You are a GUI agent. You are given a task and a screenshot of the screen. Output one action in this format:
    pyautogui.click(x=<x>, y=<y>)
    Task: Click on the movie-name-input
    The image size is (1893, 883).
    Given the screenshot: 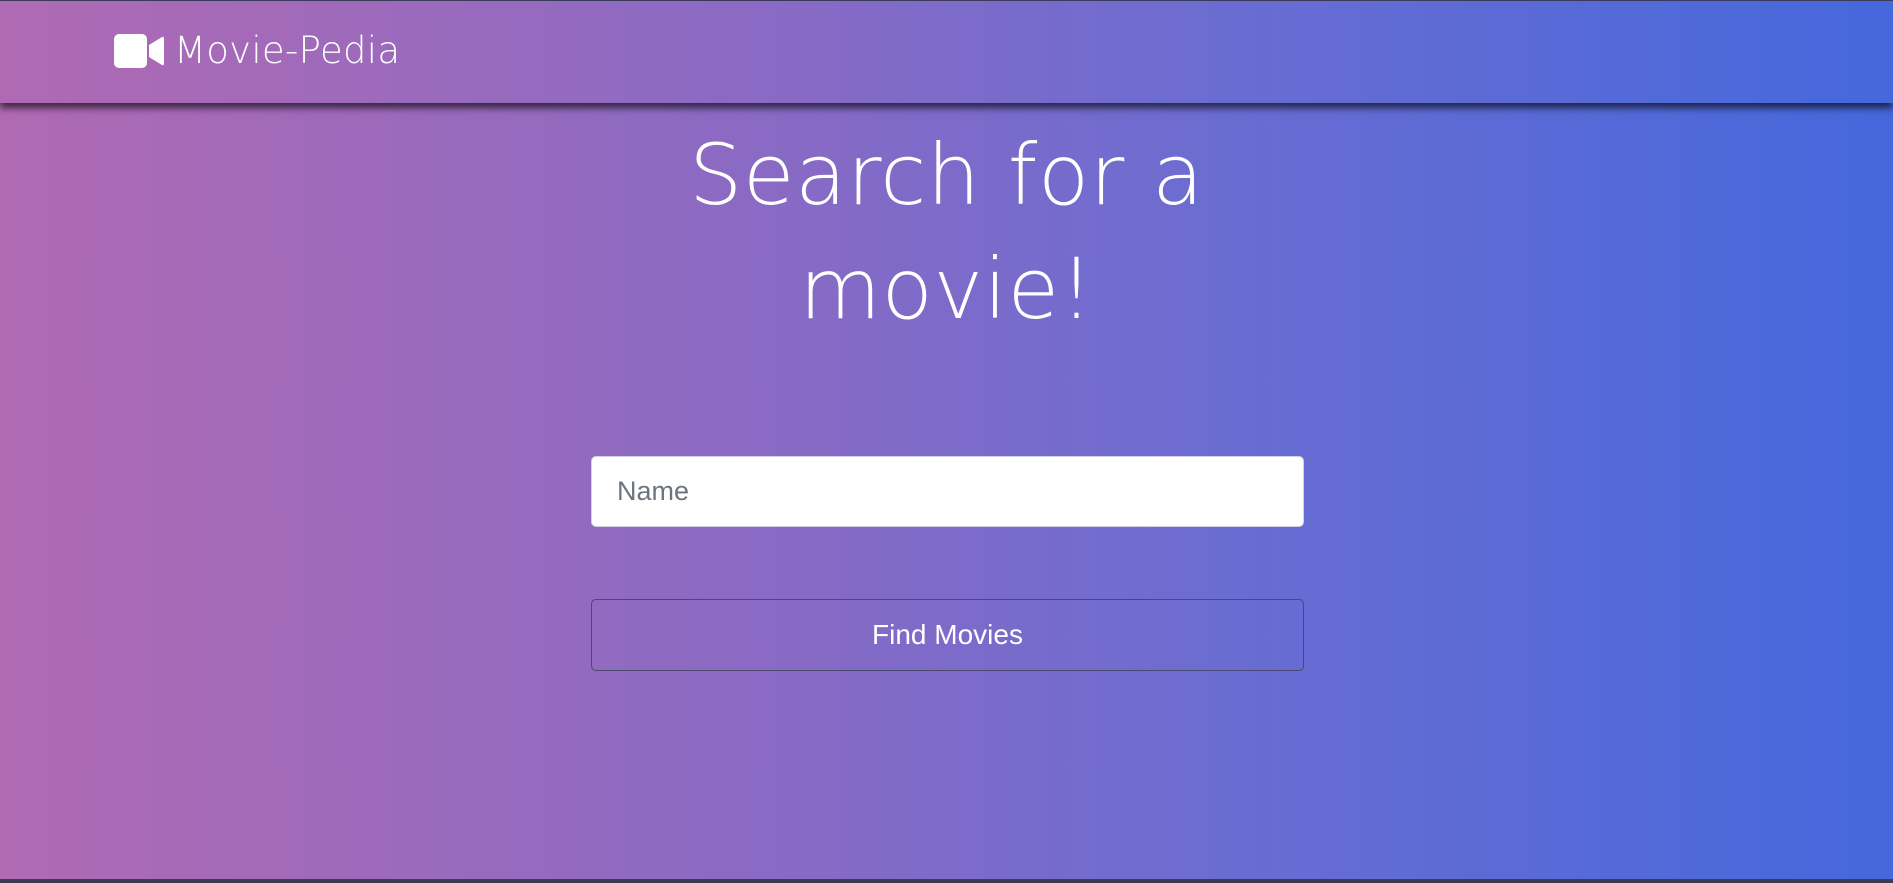 What is the action you would take?
    pyautogui.click(x=947, y=491)
    